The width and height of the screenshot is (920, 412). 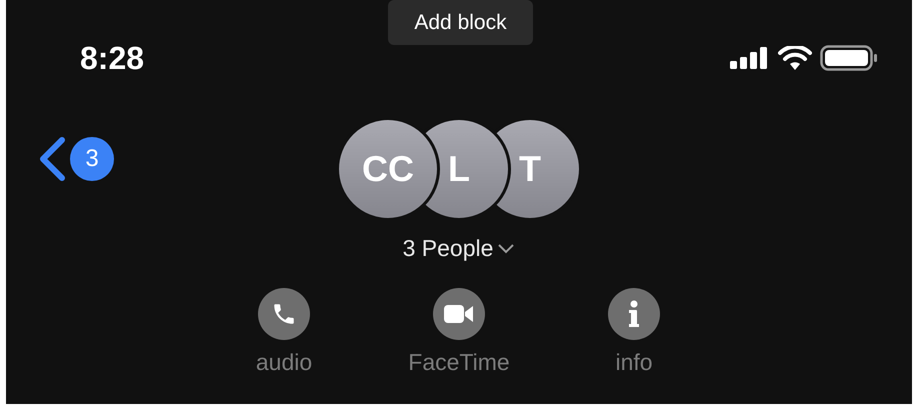 I want to click on status-time: 8:28, so click(x=112, y=58).